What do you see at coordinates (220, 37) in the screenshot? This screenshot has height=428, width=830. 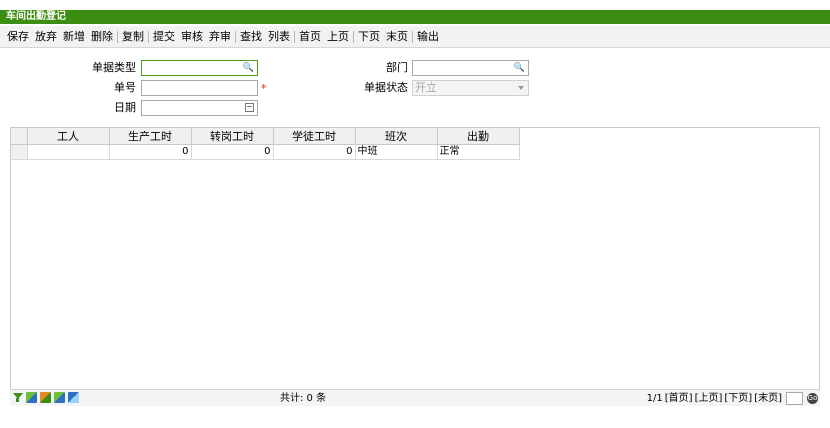 I see `unapprove-button: 弃审` at bounding box center [220, 37].